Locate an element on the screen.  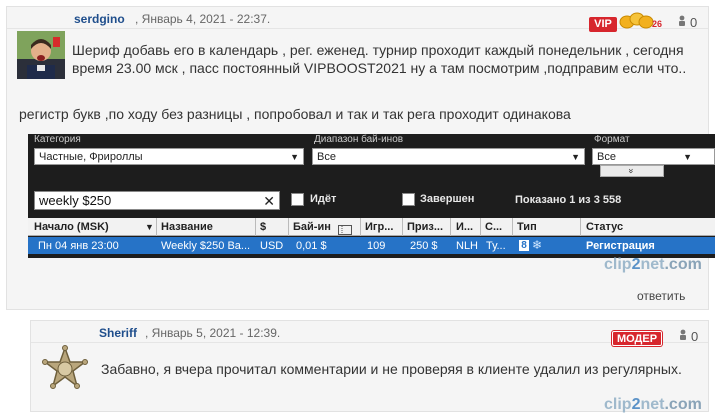
category-select-value: Частные, Фрироллы is located at coordinates (91, 157).